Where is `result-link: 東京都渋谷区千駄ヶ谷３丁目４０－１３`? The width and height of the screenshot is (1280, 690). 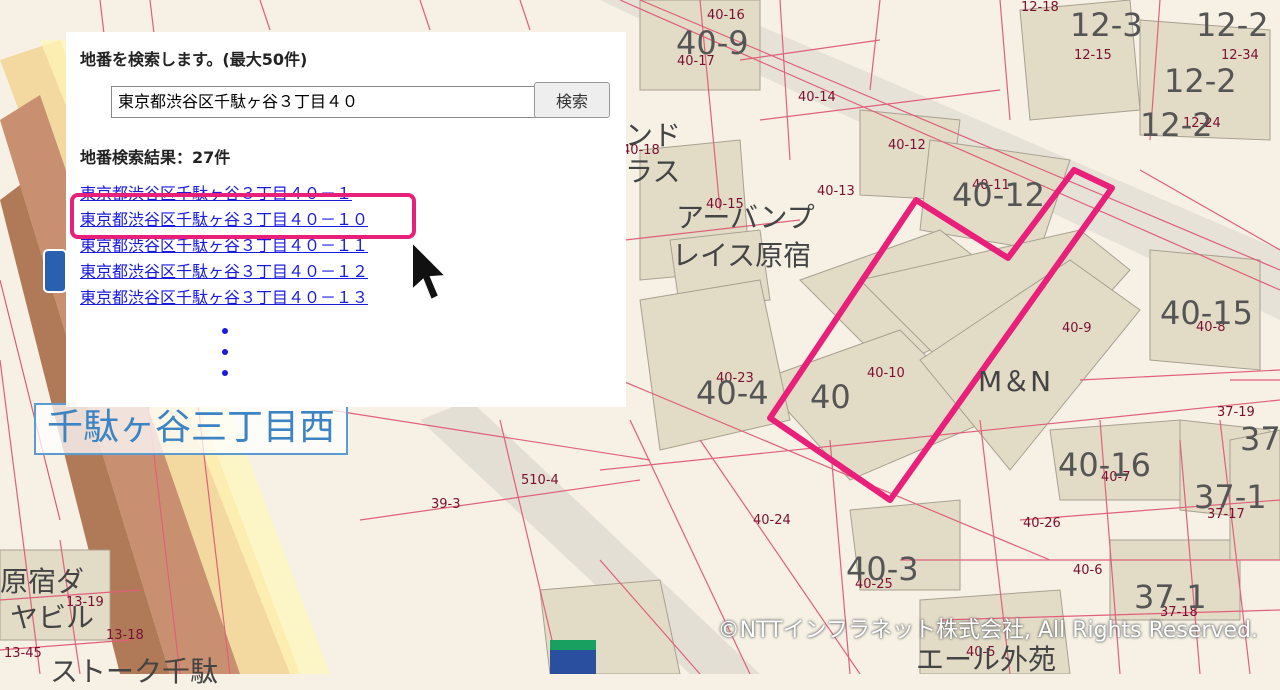 result-link: 東京都渋谷区千駄ヶ谷３丁目４０－１３ is located at coordinates (224, 297).